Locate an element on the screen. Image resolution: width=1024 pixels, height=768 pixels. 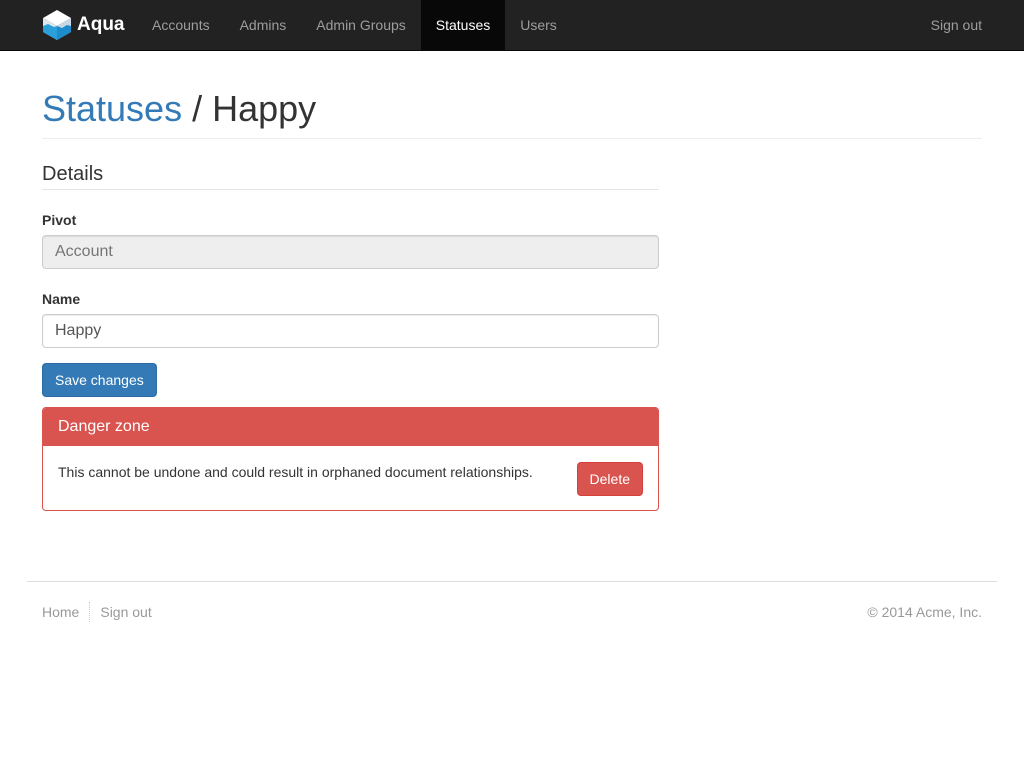
breadcrumb-current: Happy is located at coordinates (264, 108).